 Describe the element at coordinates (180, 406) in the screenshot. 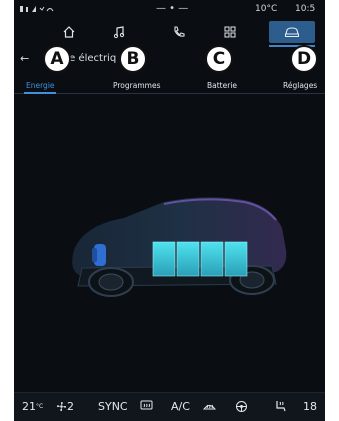

I see `ac-button: A/C` at that location.